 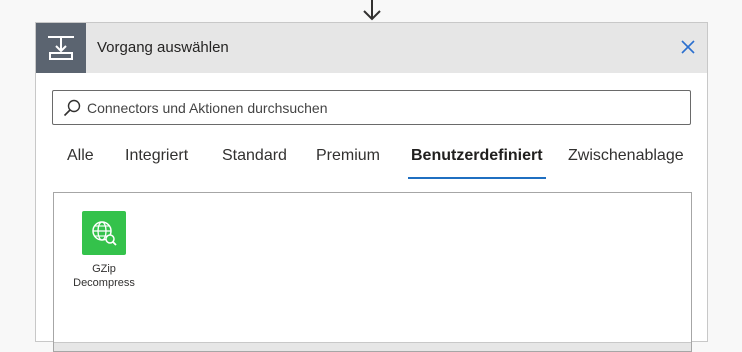 I want to click on connector-gzip-decompress: GZip Decompress, so click(x=104, y=250).